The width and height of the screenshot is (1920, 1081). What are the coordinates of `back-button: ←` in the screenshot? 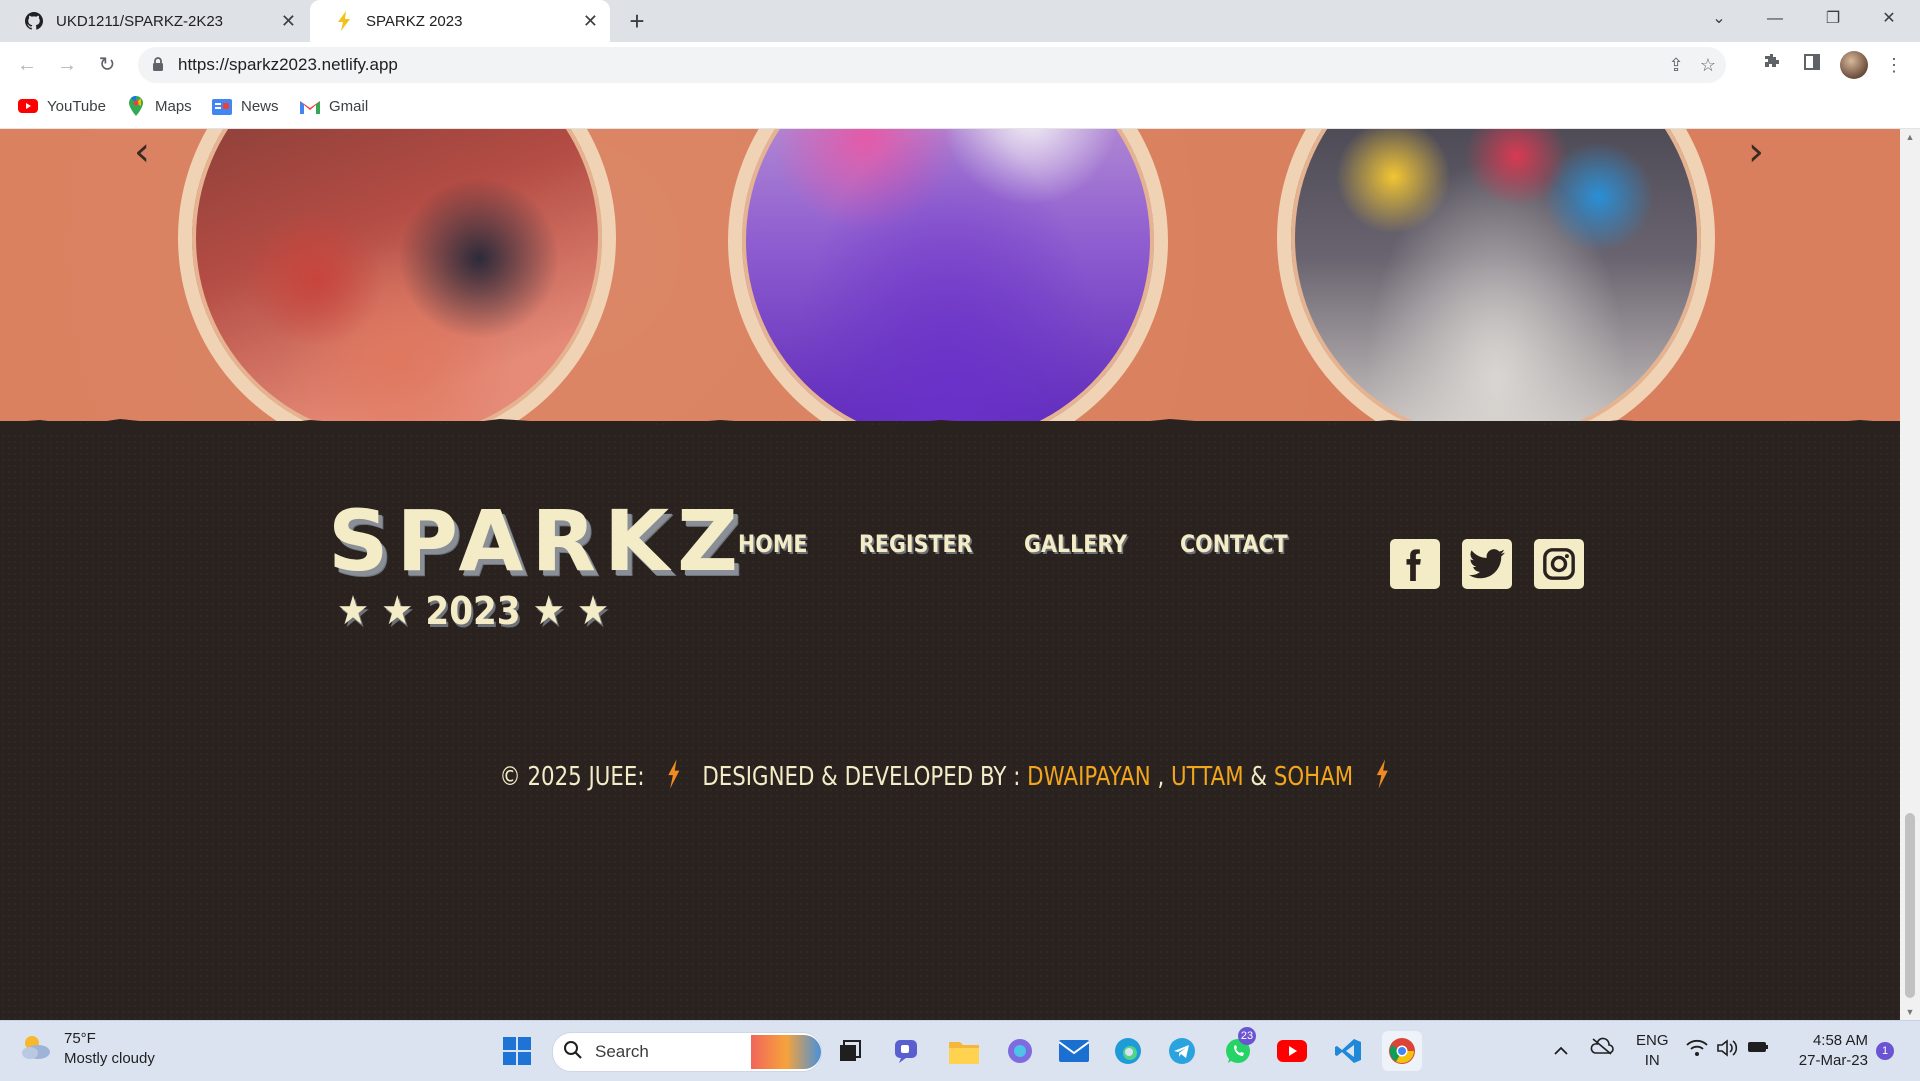 It's located at (27, 65).